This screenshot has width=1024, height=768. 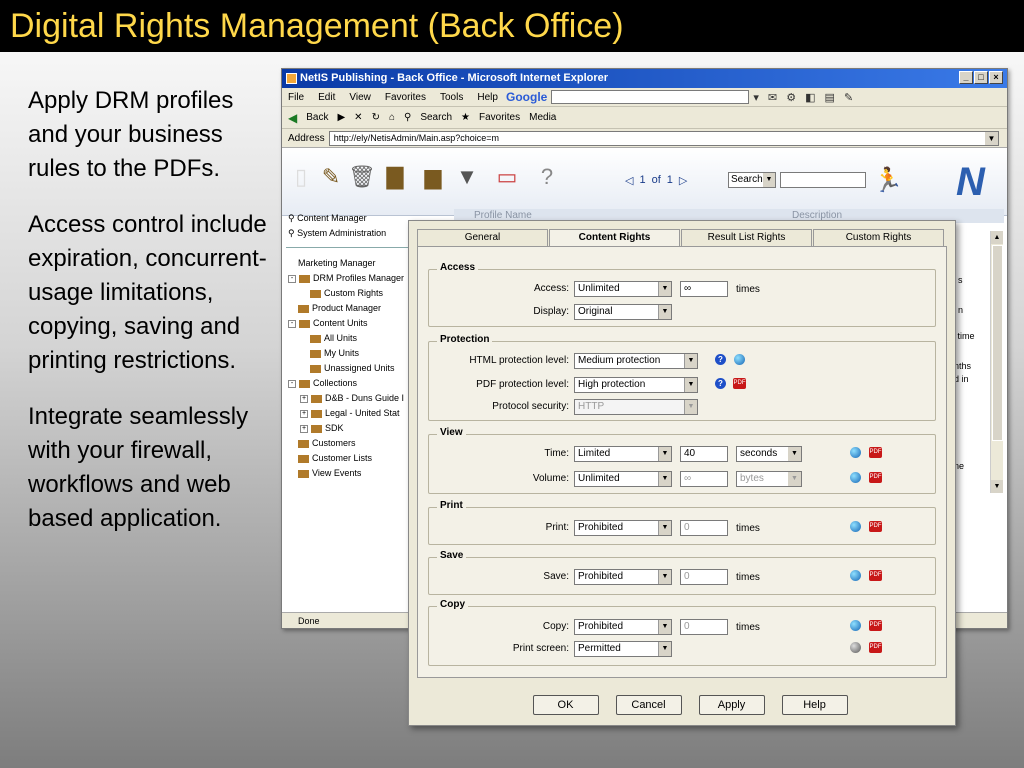 I want to click on maximize-button: □, so click(x=981, y=77).